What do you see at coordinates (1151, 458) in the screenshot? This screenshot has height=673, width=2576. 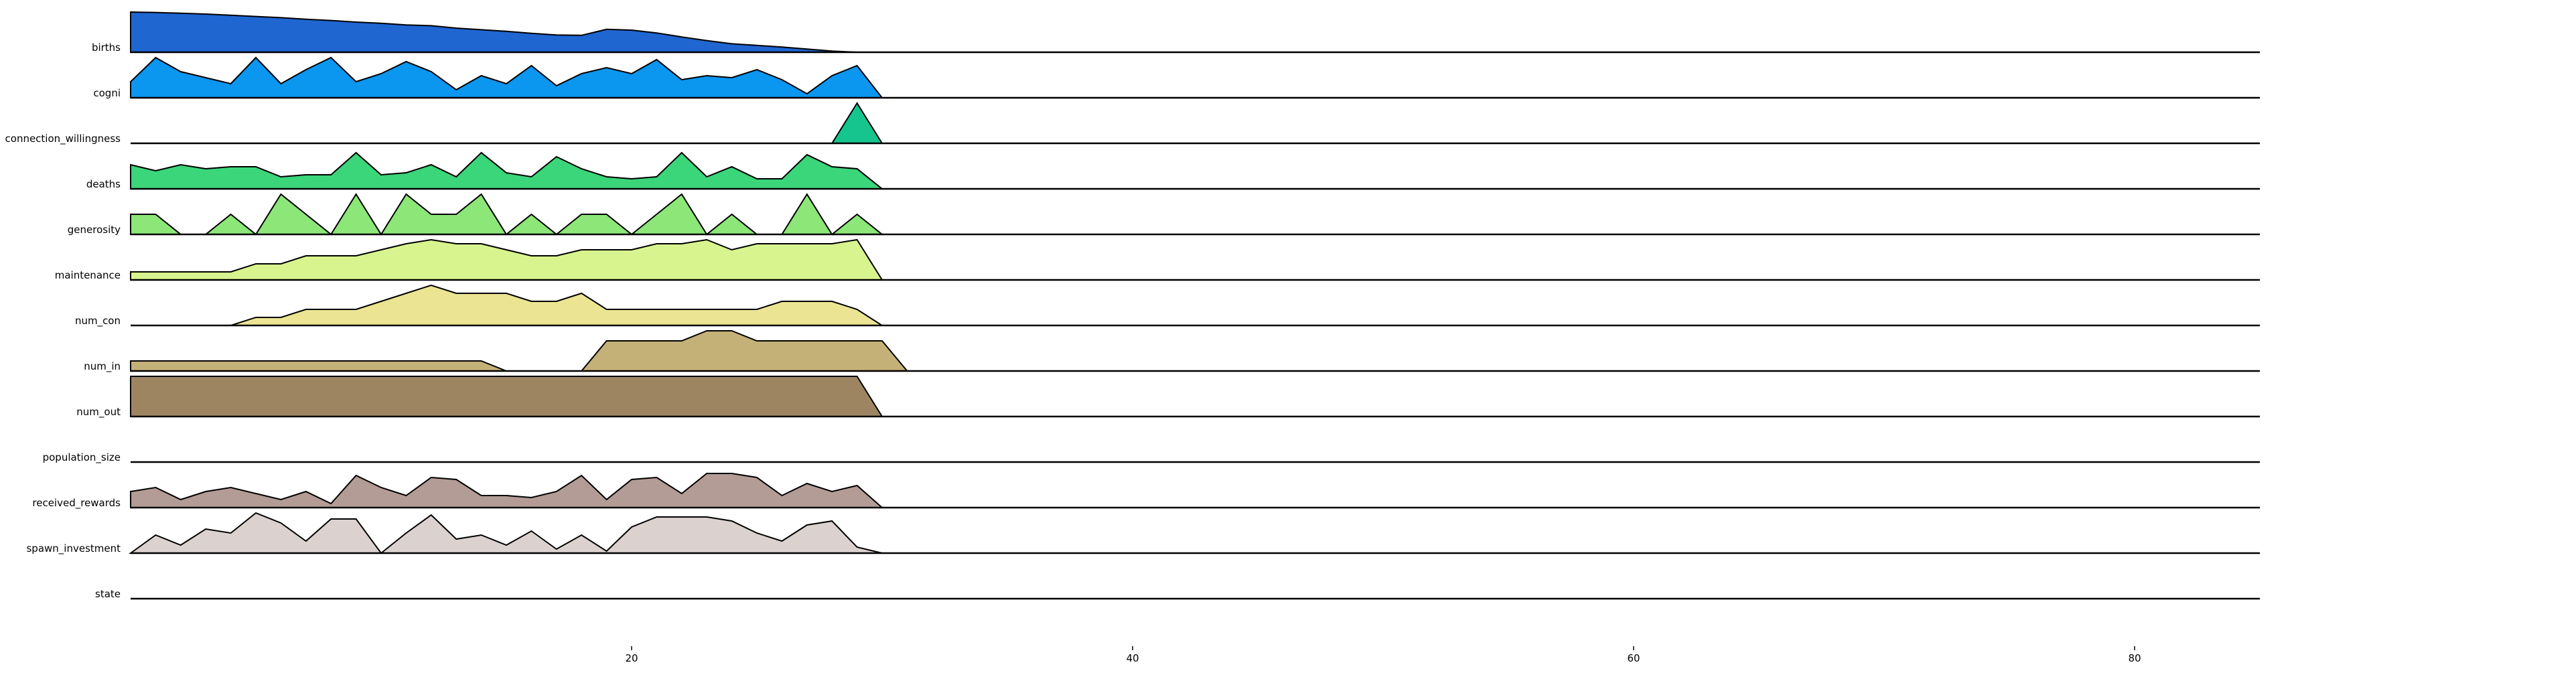 I see `ridge-row-population-size: population_size` at bounding box center [1151, 458].